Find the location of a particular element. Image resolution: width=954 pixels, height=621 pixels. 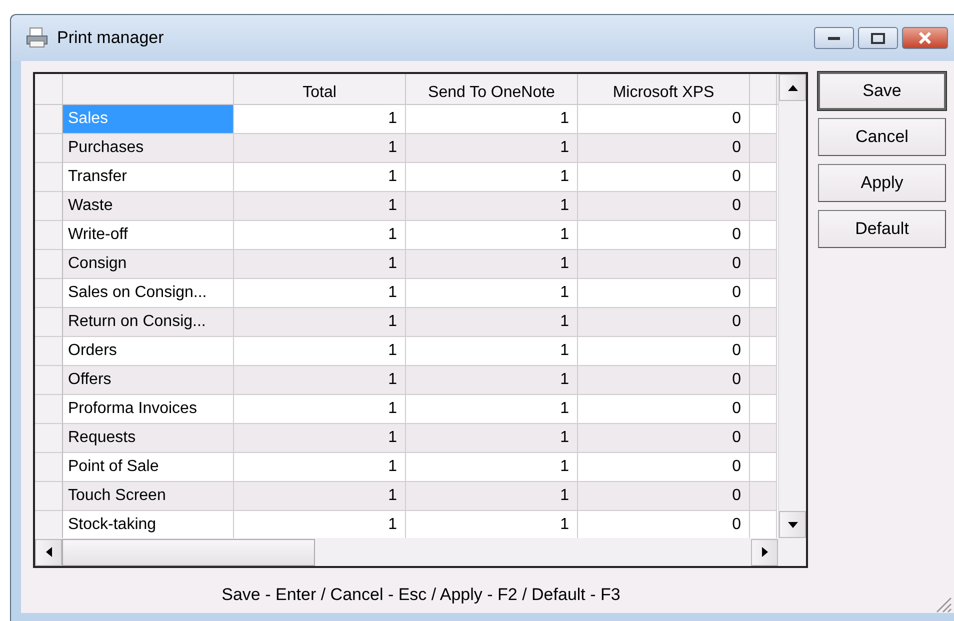

table-cell: Requests is located at coordinates (148, 438).